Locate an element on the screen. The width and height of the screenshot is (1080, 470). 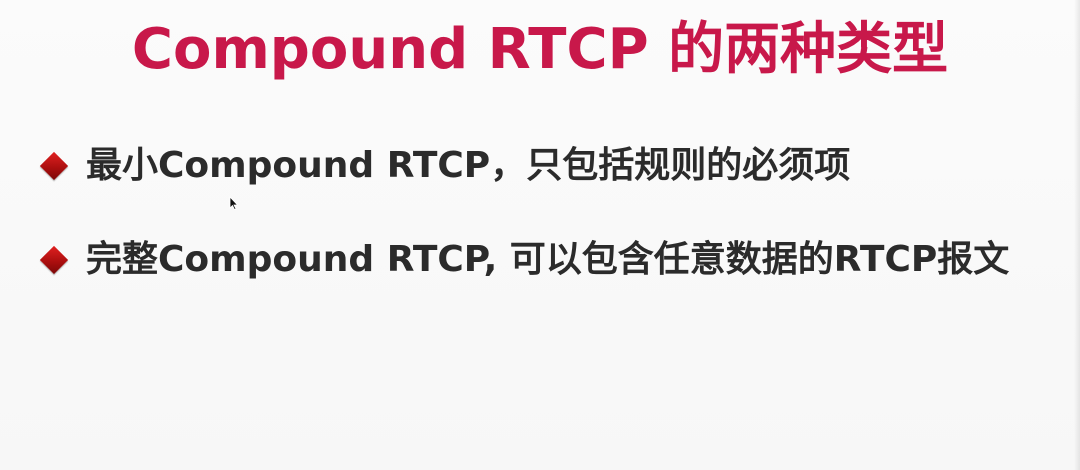
bullet-text: 完整Compound RTCP, 可以包含任意数据的RTCP报文 is located at coordinates (548, 259).